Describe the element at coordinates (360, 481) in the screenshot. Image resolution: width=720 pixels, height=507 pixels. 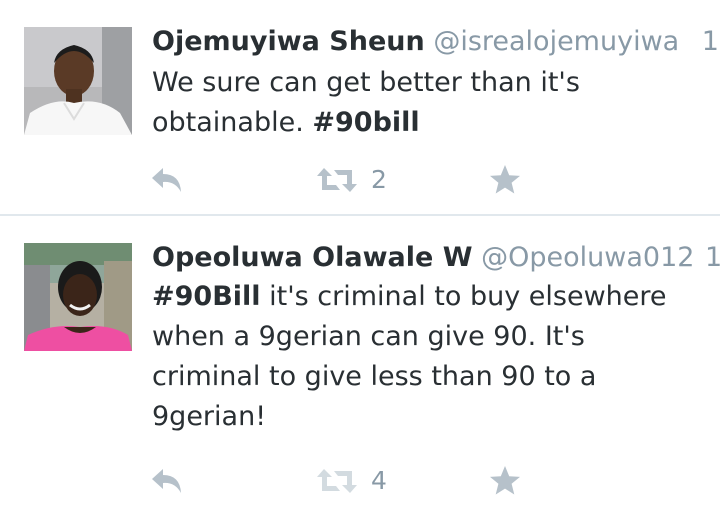
I see `tweet-actions: 4` at that location.